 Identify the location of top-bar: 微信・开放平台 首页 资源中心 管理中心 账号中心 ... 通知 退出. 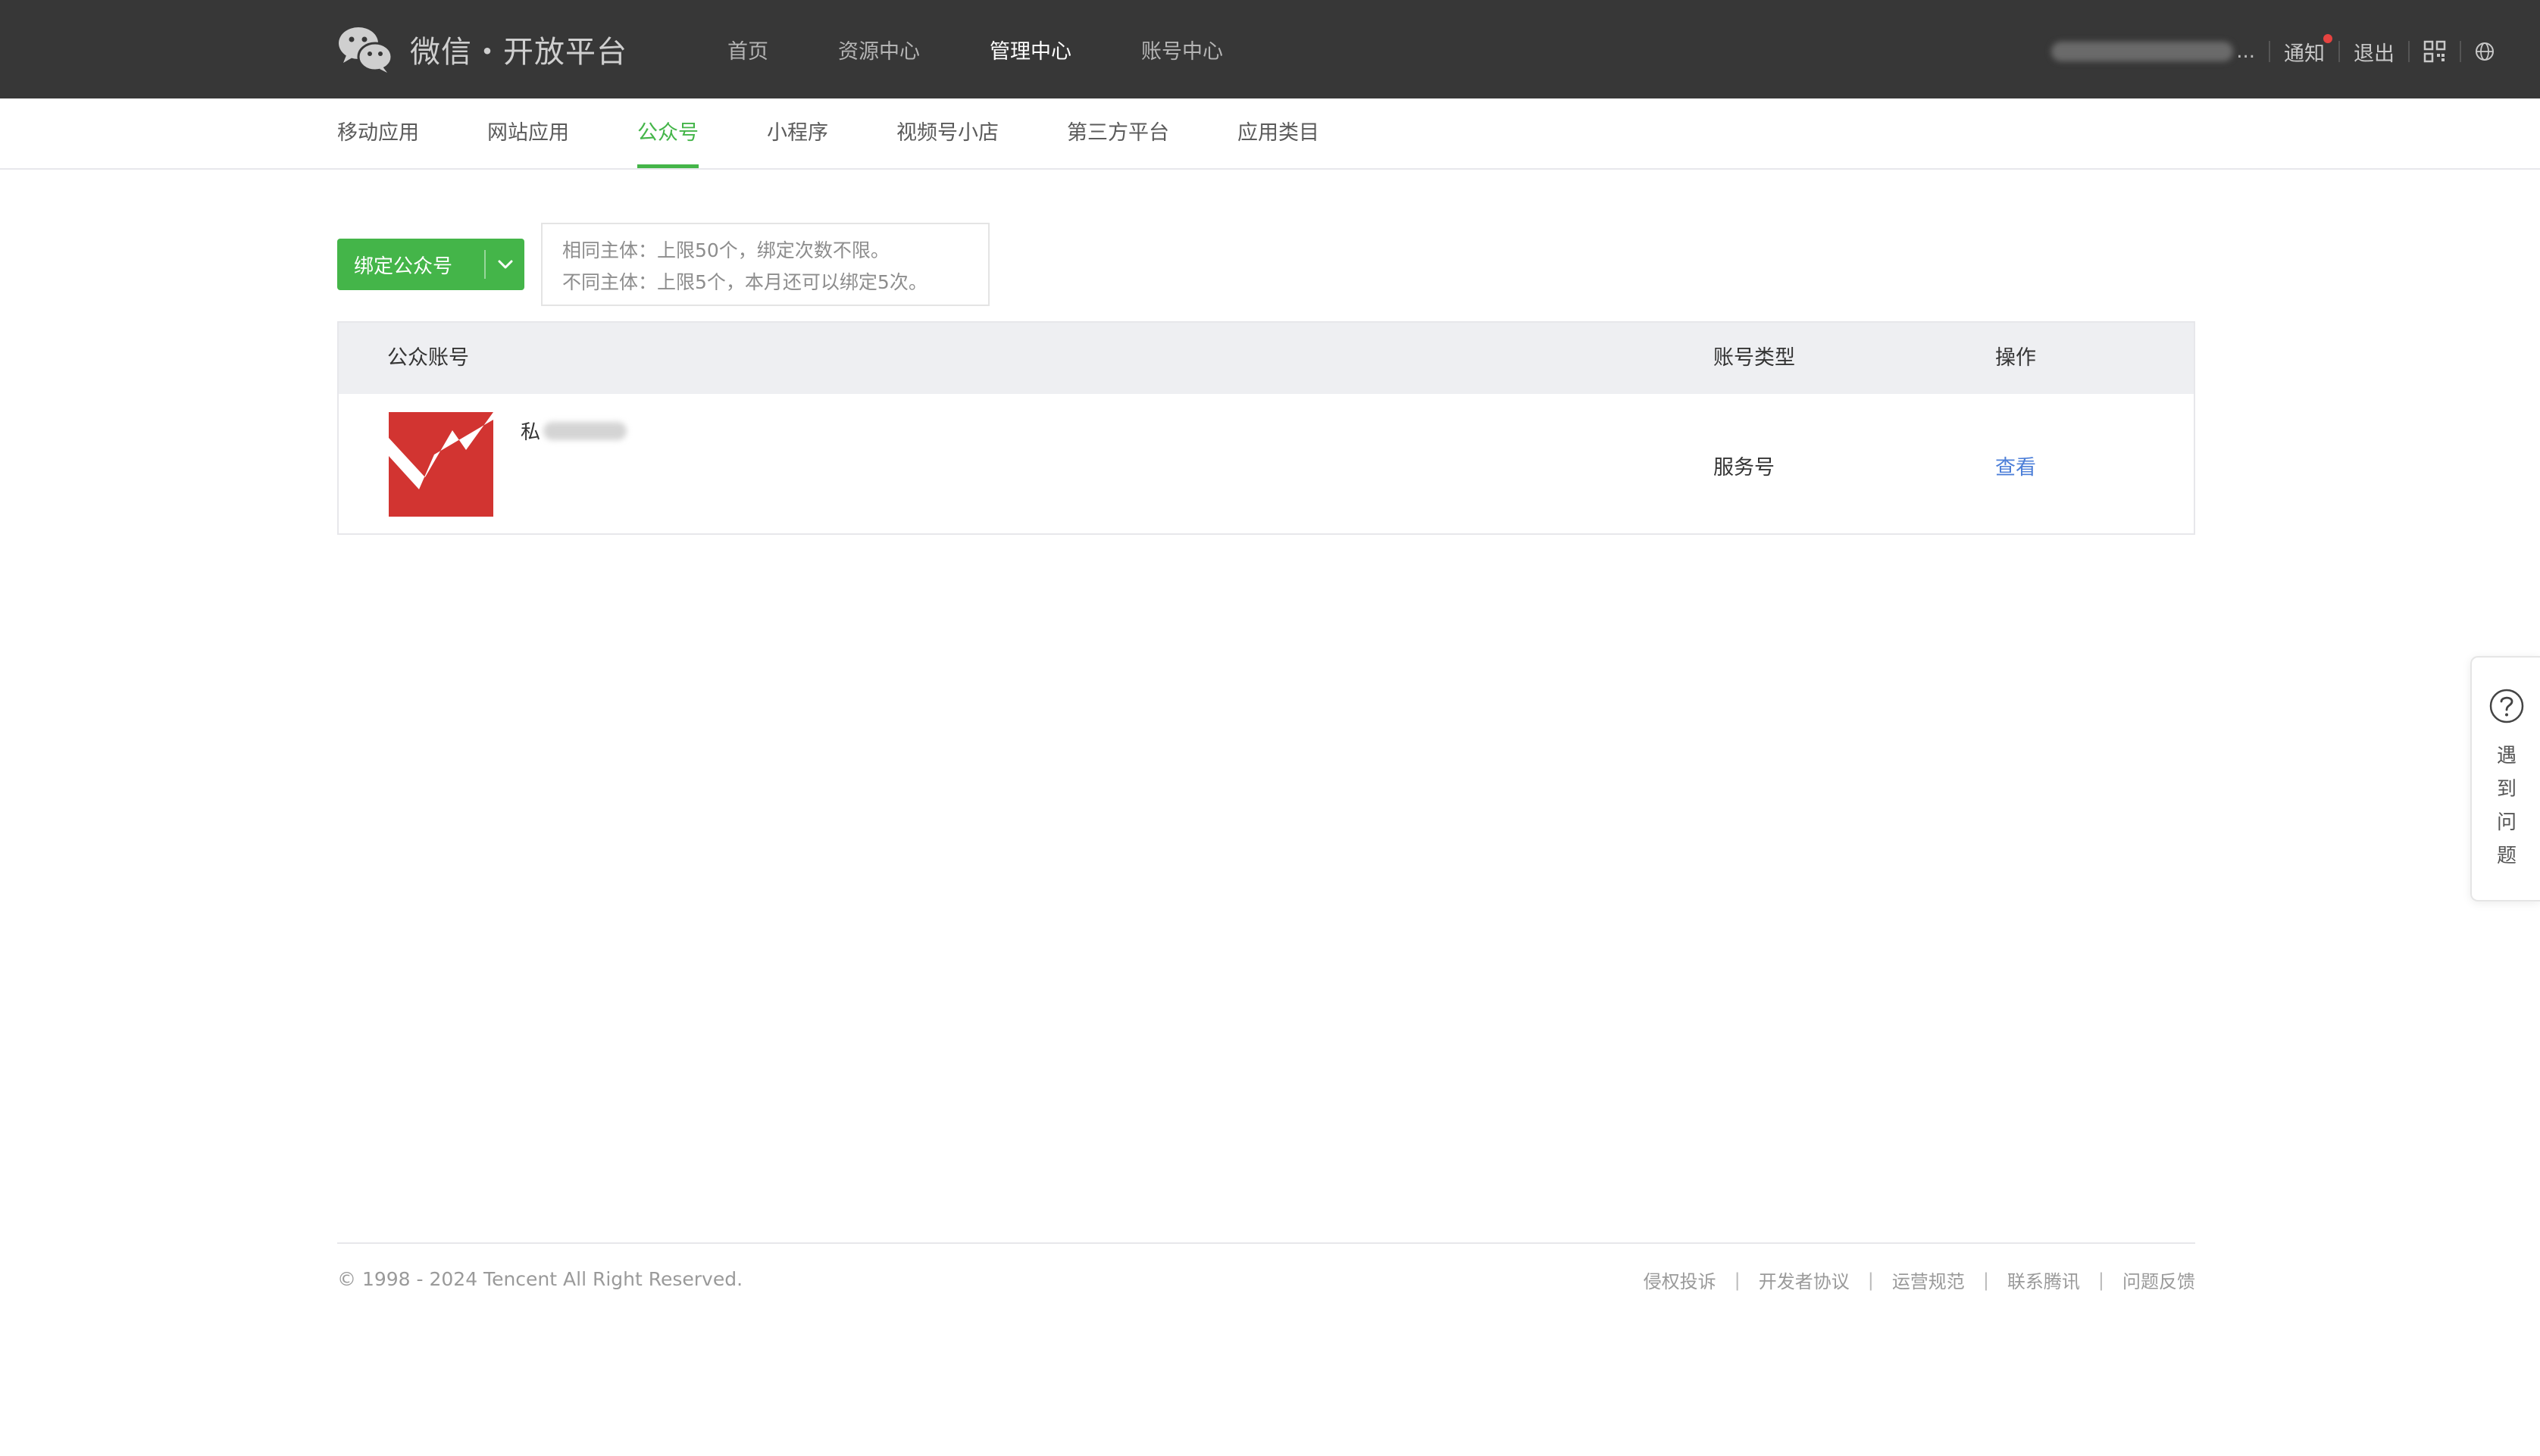
(1270, 49).